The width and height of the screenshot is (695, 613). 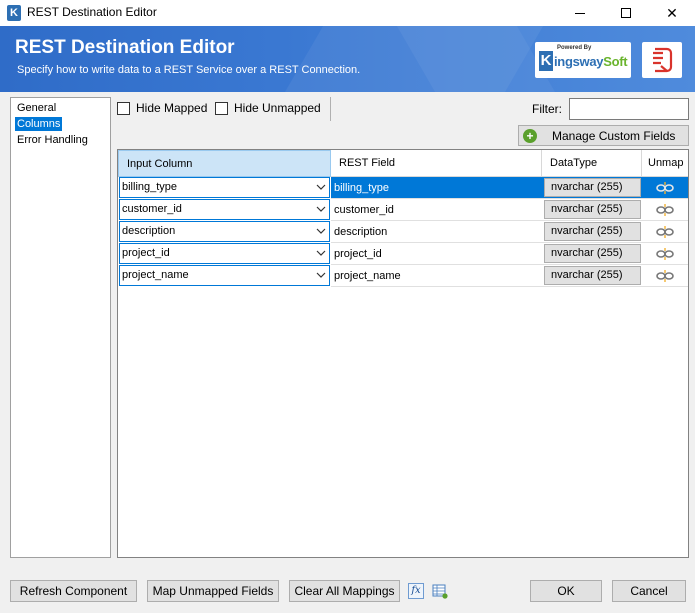 What do you see at coordinates (92, 12) in the screenshot?
I see `window-title: REST Destination Editor` at bounding box center [92, 12].